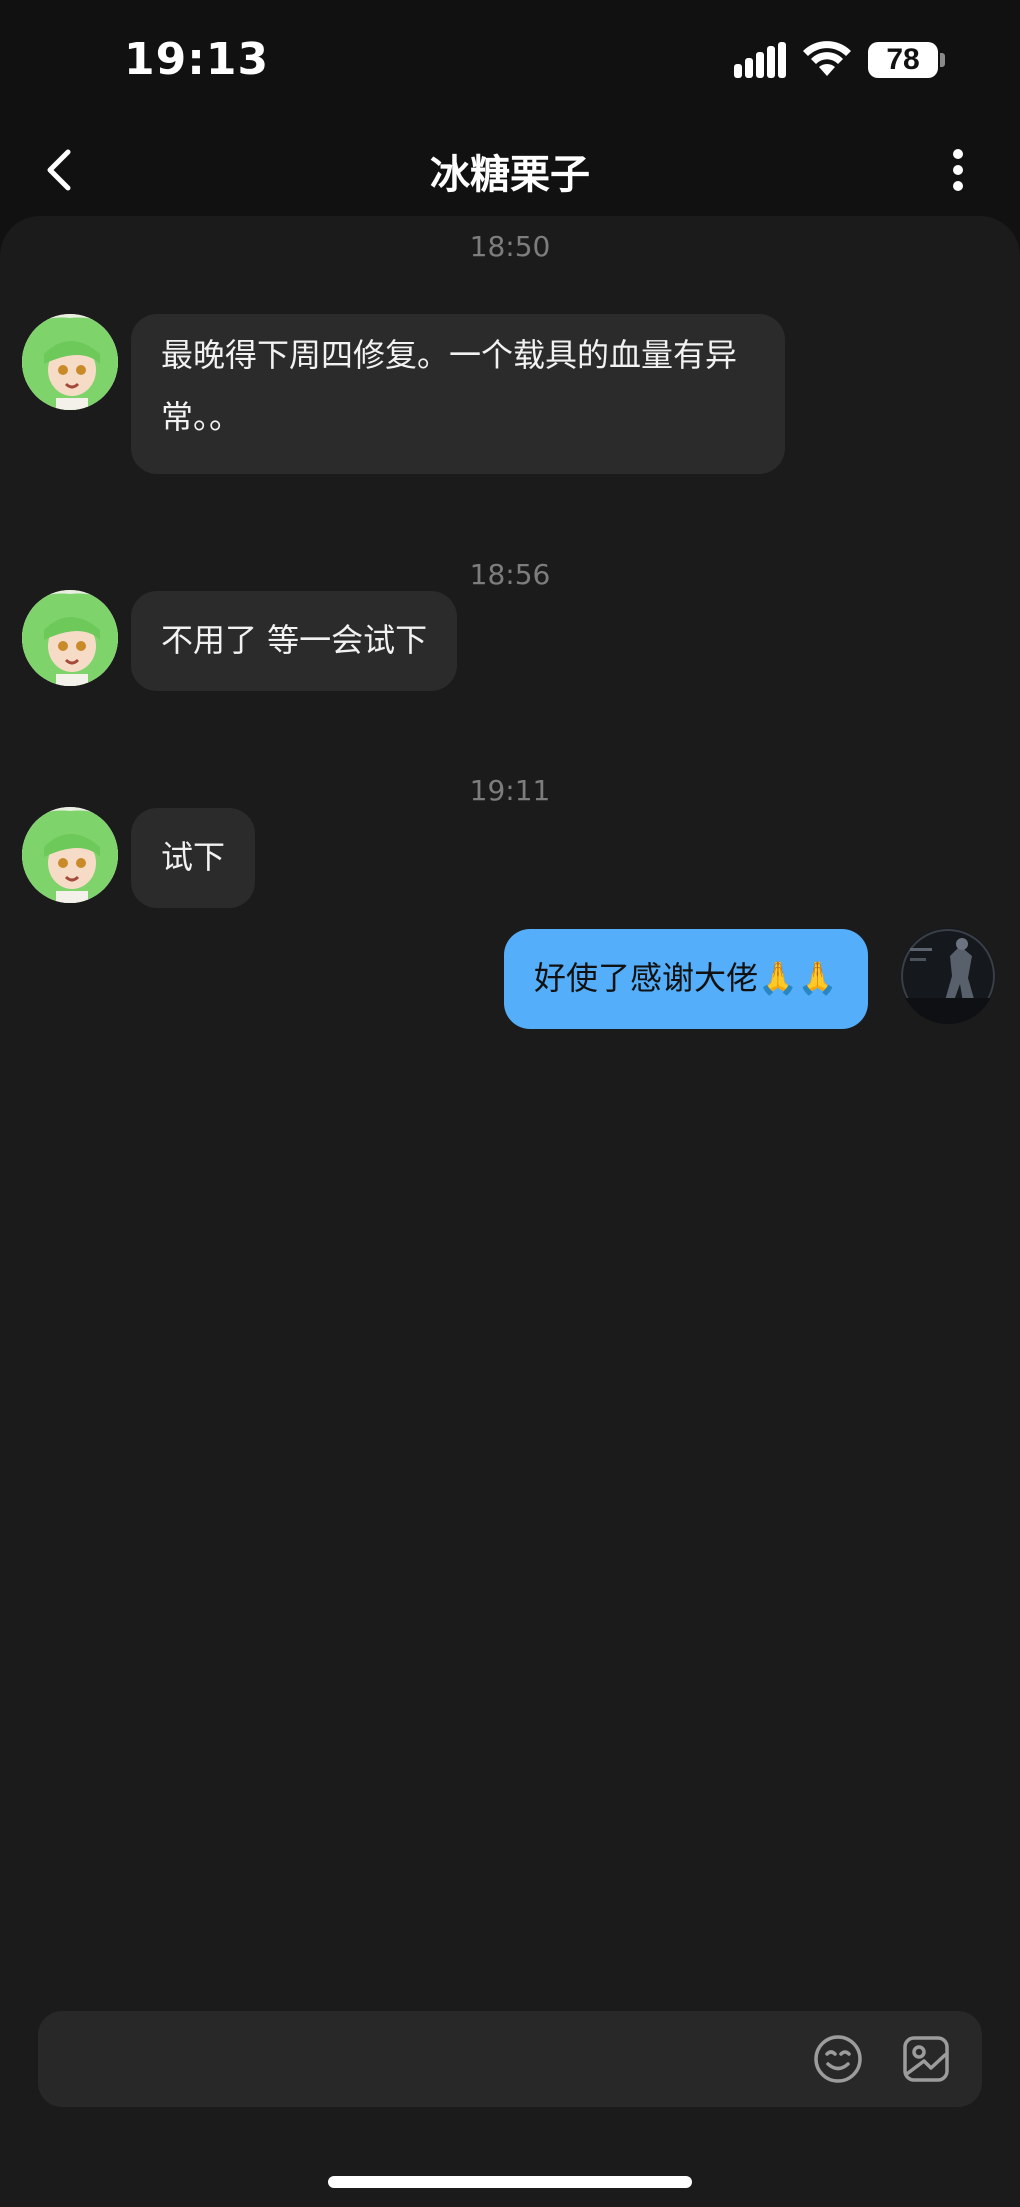  I want to click on more-button, so click(958, 170).